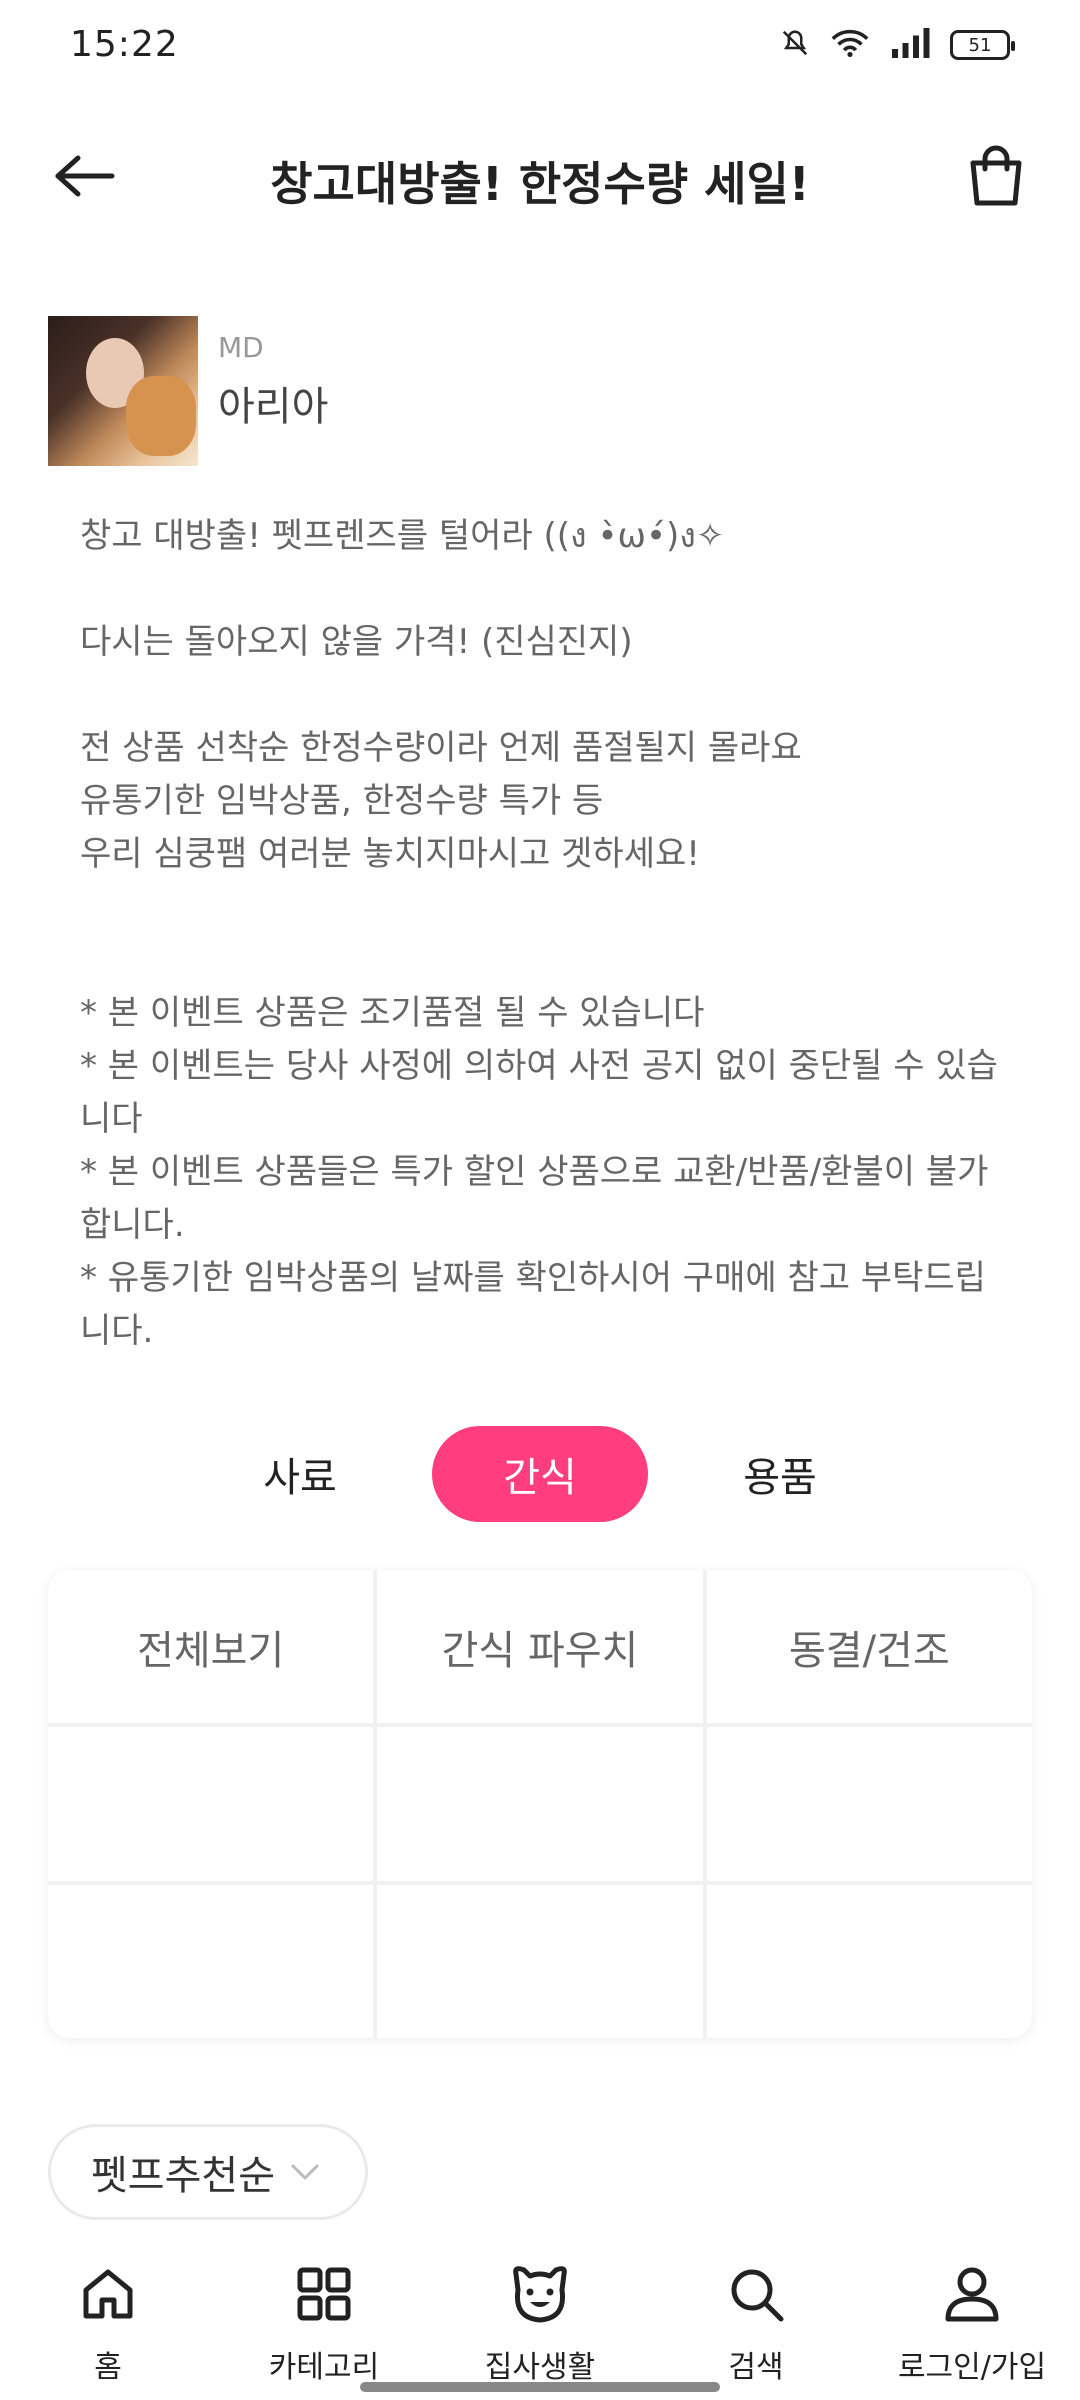 This screenshot has height=2400, width=1080. What do you see at coordinates (108, 2367) in the screenshot?
I see `nav-home-label: 홈` at bounding box center [108, 2367].